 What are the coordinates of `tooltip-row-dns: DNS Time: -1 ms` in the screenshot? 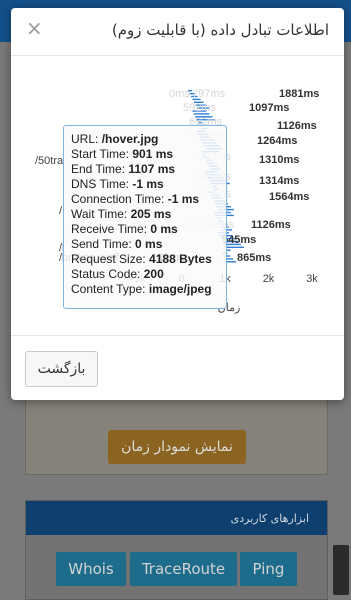 It's located at (117, 184).